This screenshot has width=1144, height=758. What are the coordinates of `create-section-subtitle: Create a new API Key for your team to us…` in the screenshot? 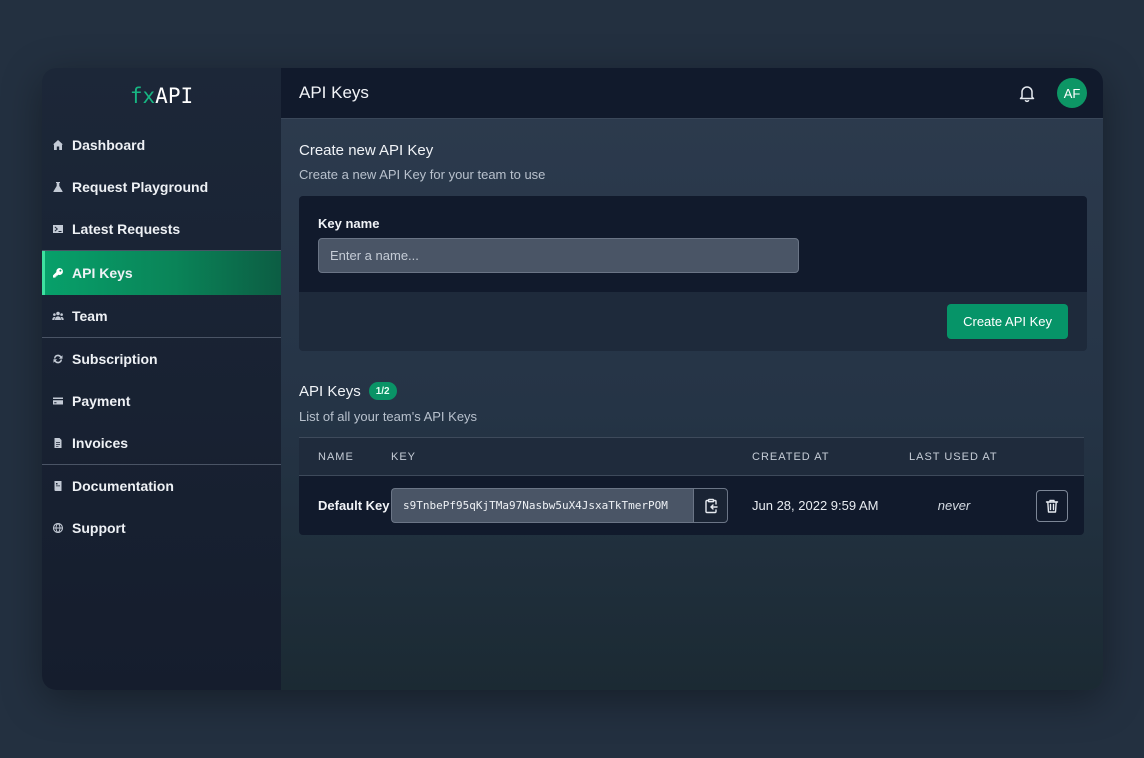 It's located at (422, 174).